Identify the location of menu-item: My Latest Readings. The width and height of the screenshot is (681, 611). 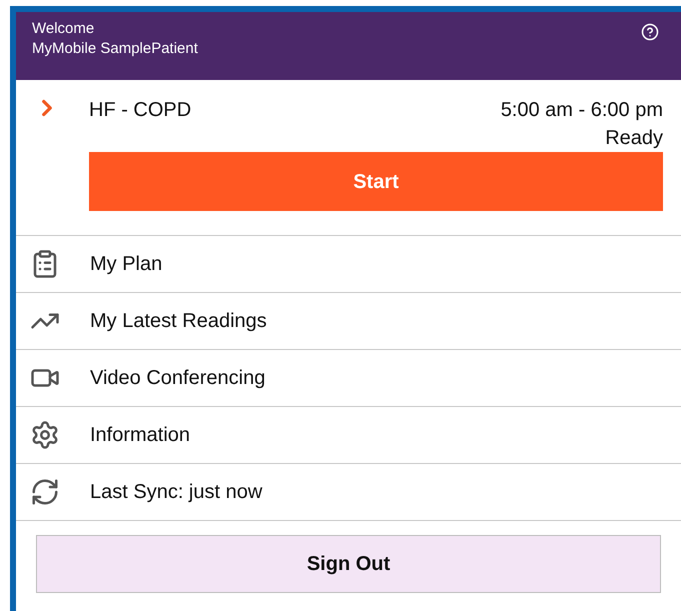
(348, 321).